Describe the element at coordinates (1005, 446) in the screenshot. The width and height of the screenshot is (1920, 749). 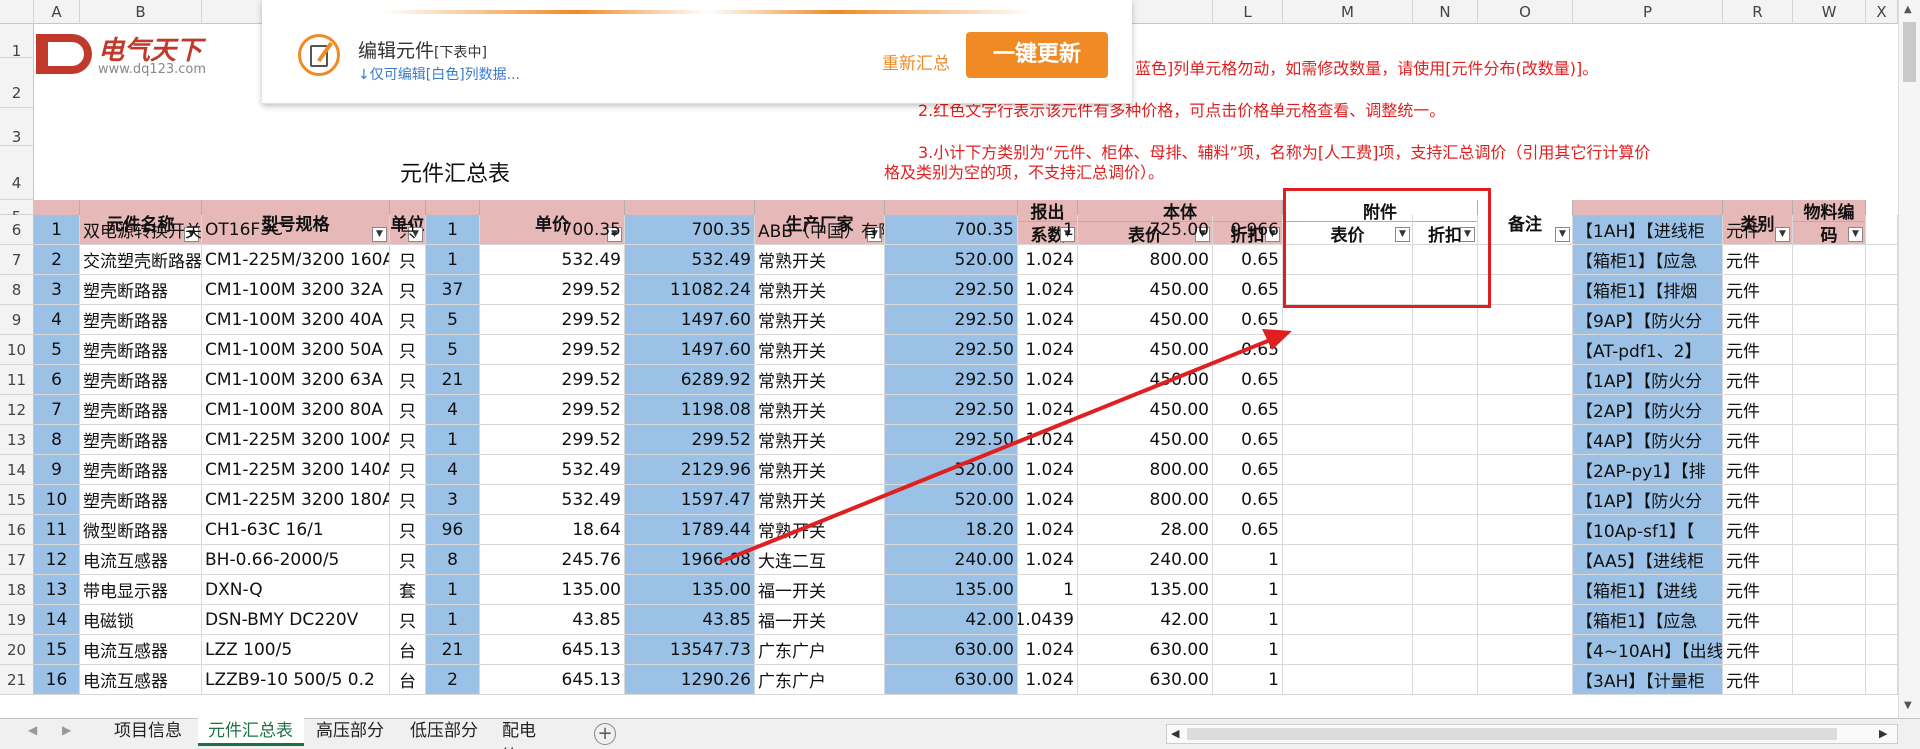
I see `annotation-arrow` at that location.